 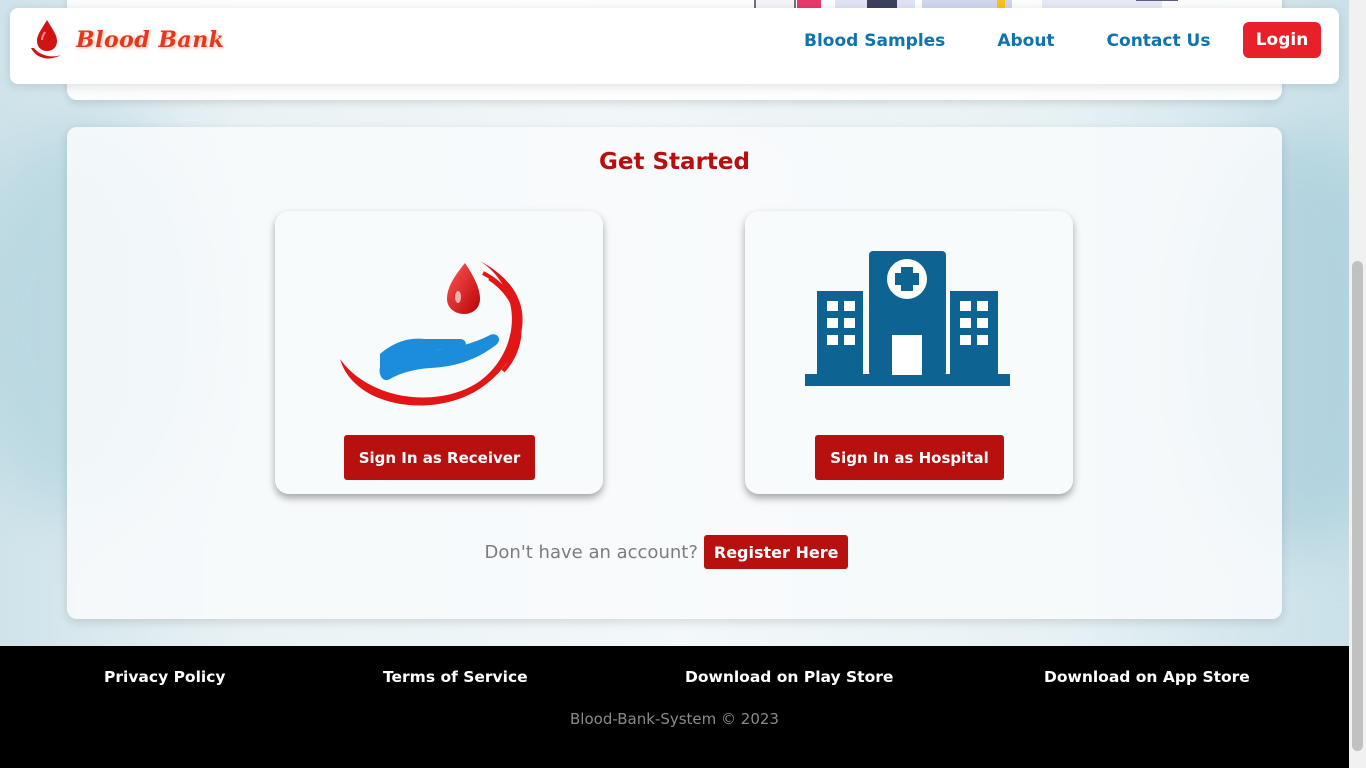 I want to click on sign-in-receiver-button: Sign In as Receiver, so click(x=439, y=457).